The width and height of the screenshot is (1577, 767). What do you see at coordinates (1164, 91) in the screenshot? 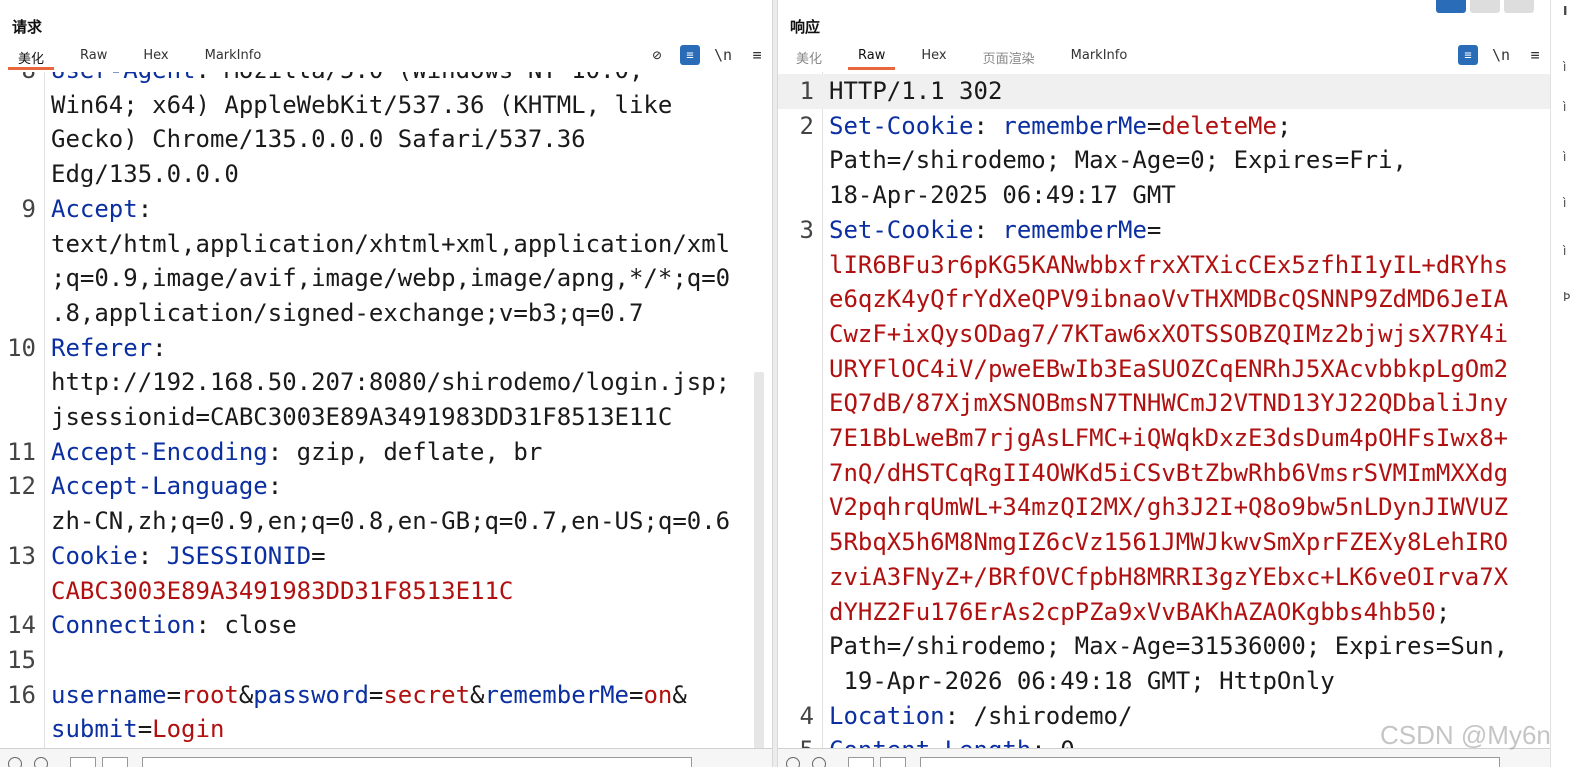
I see `code-line: 1 HTTP/1.1 302` at bounding box center [1164, 91].